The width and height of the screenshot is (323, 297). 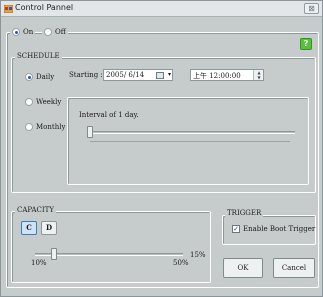 I want to click on radio-off-dot, so click(x=48, y=32).